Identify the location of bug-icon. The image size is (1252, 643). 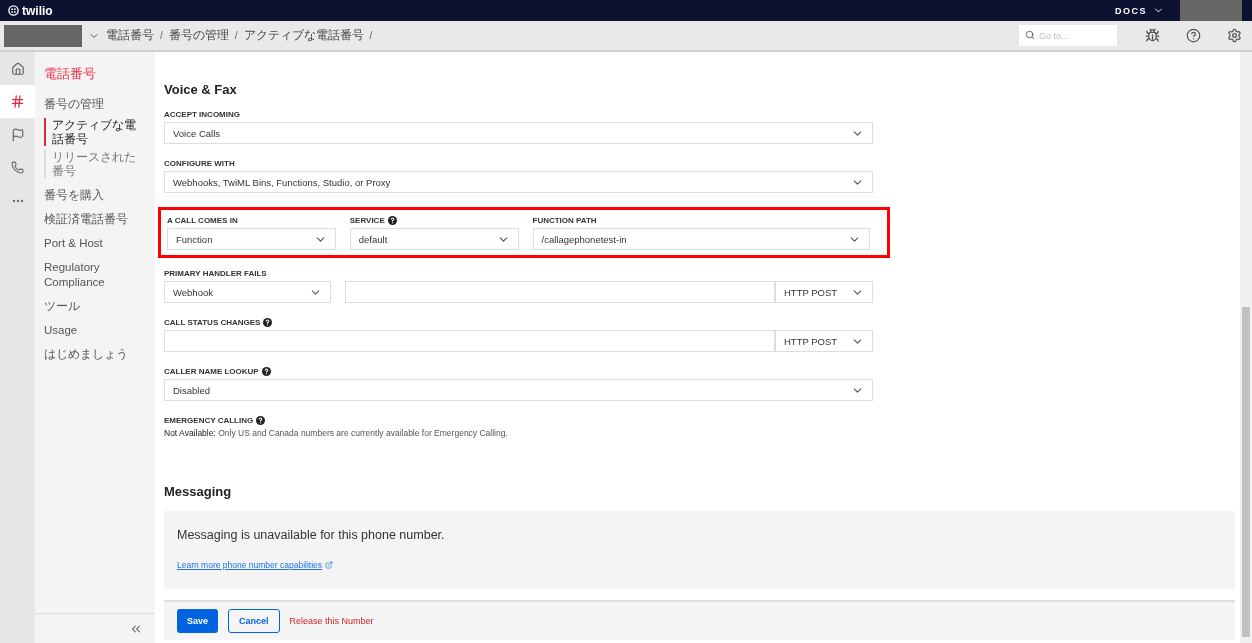
(1152, 35).